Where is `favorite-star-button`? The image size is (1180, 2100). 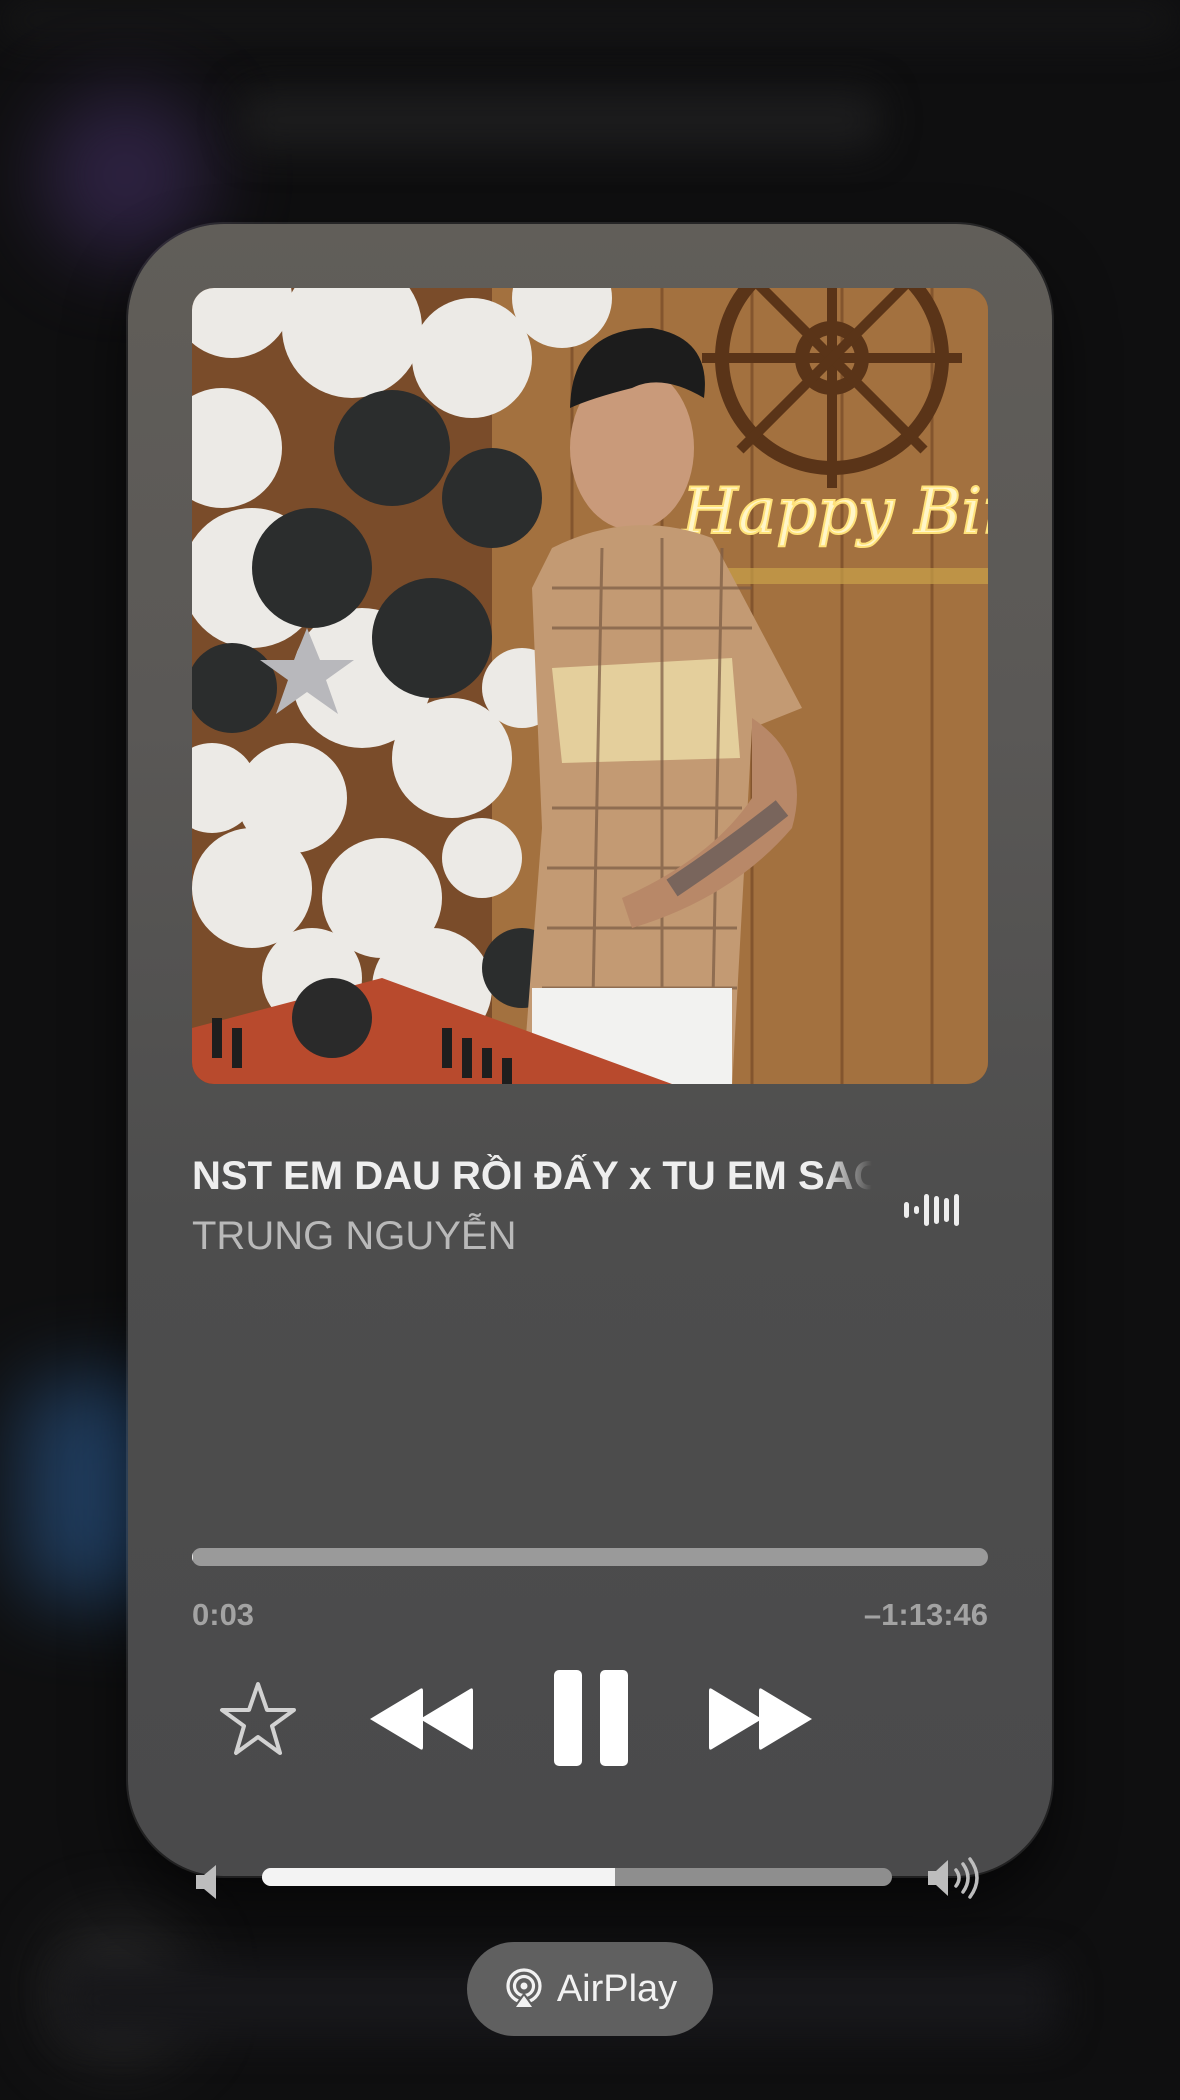
favorite-star-button is located at coordinates (258, 1719).